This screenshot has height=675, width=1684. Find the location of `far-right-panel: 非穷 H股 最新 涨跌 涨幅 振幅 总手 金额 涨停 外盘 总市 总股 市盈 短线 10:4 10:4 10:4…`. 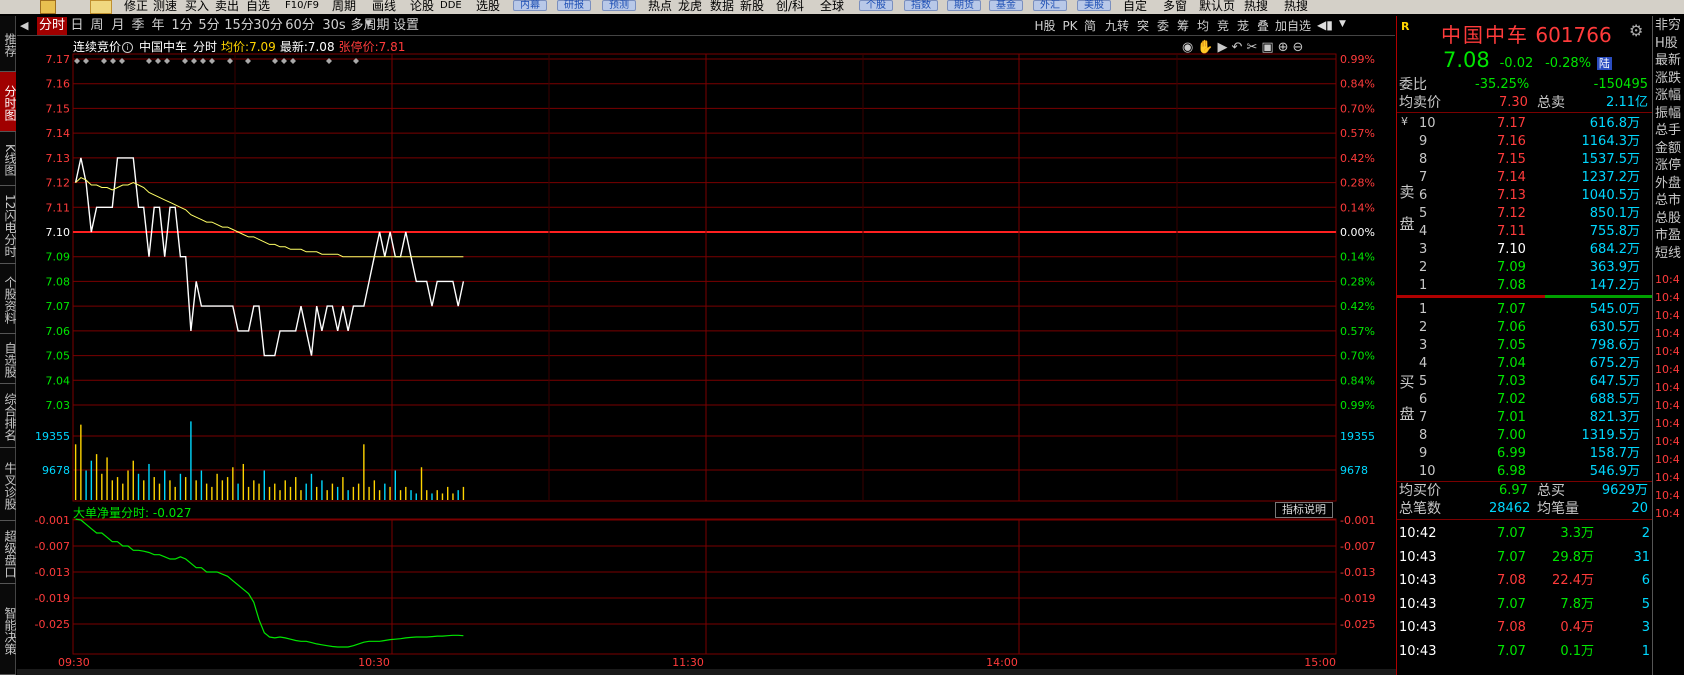

far-right-panel: 非穷 H股 最新 涨跌 涨幅 振幅 总手 金额 涨停 外盘 总市 总股 市盈 短线 10:4 10:4 10:4… is located at coordinates (1668, 345).